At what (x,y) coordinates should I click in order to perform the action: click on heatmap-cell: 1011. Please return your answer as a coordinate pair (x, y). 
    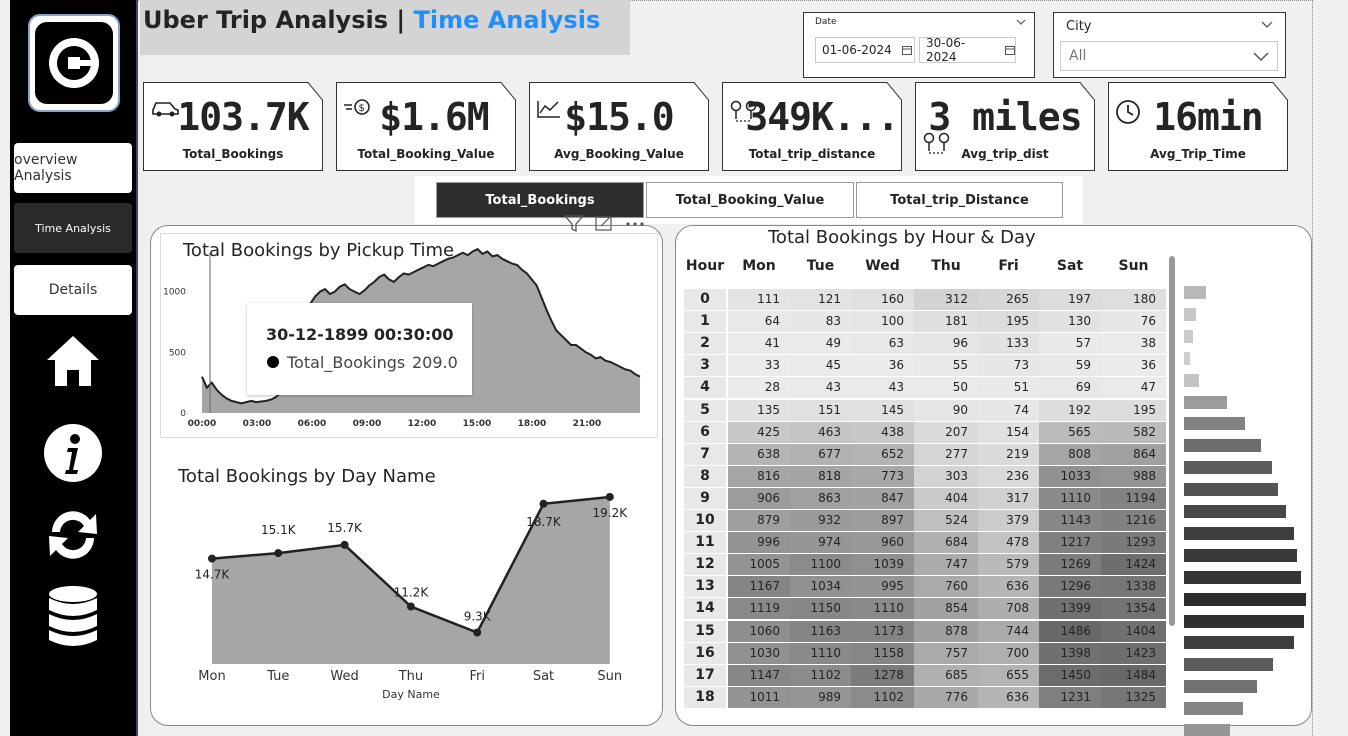
    Looking at the image, I should click on (759, 697).